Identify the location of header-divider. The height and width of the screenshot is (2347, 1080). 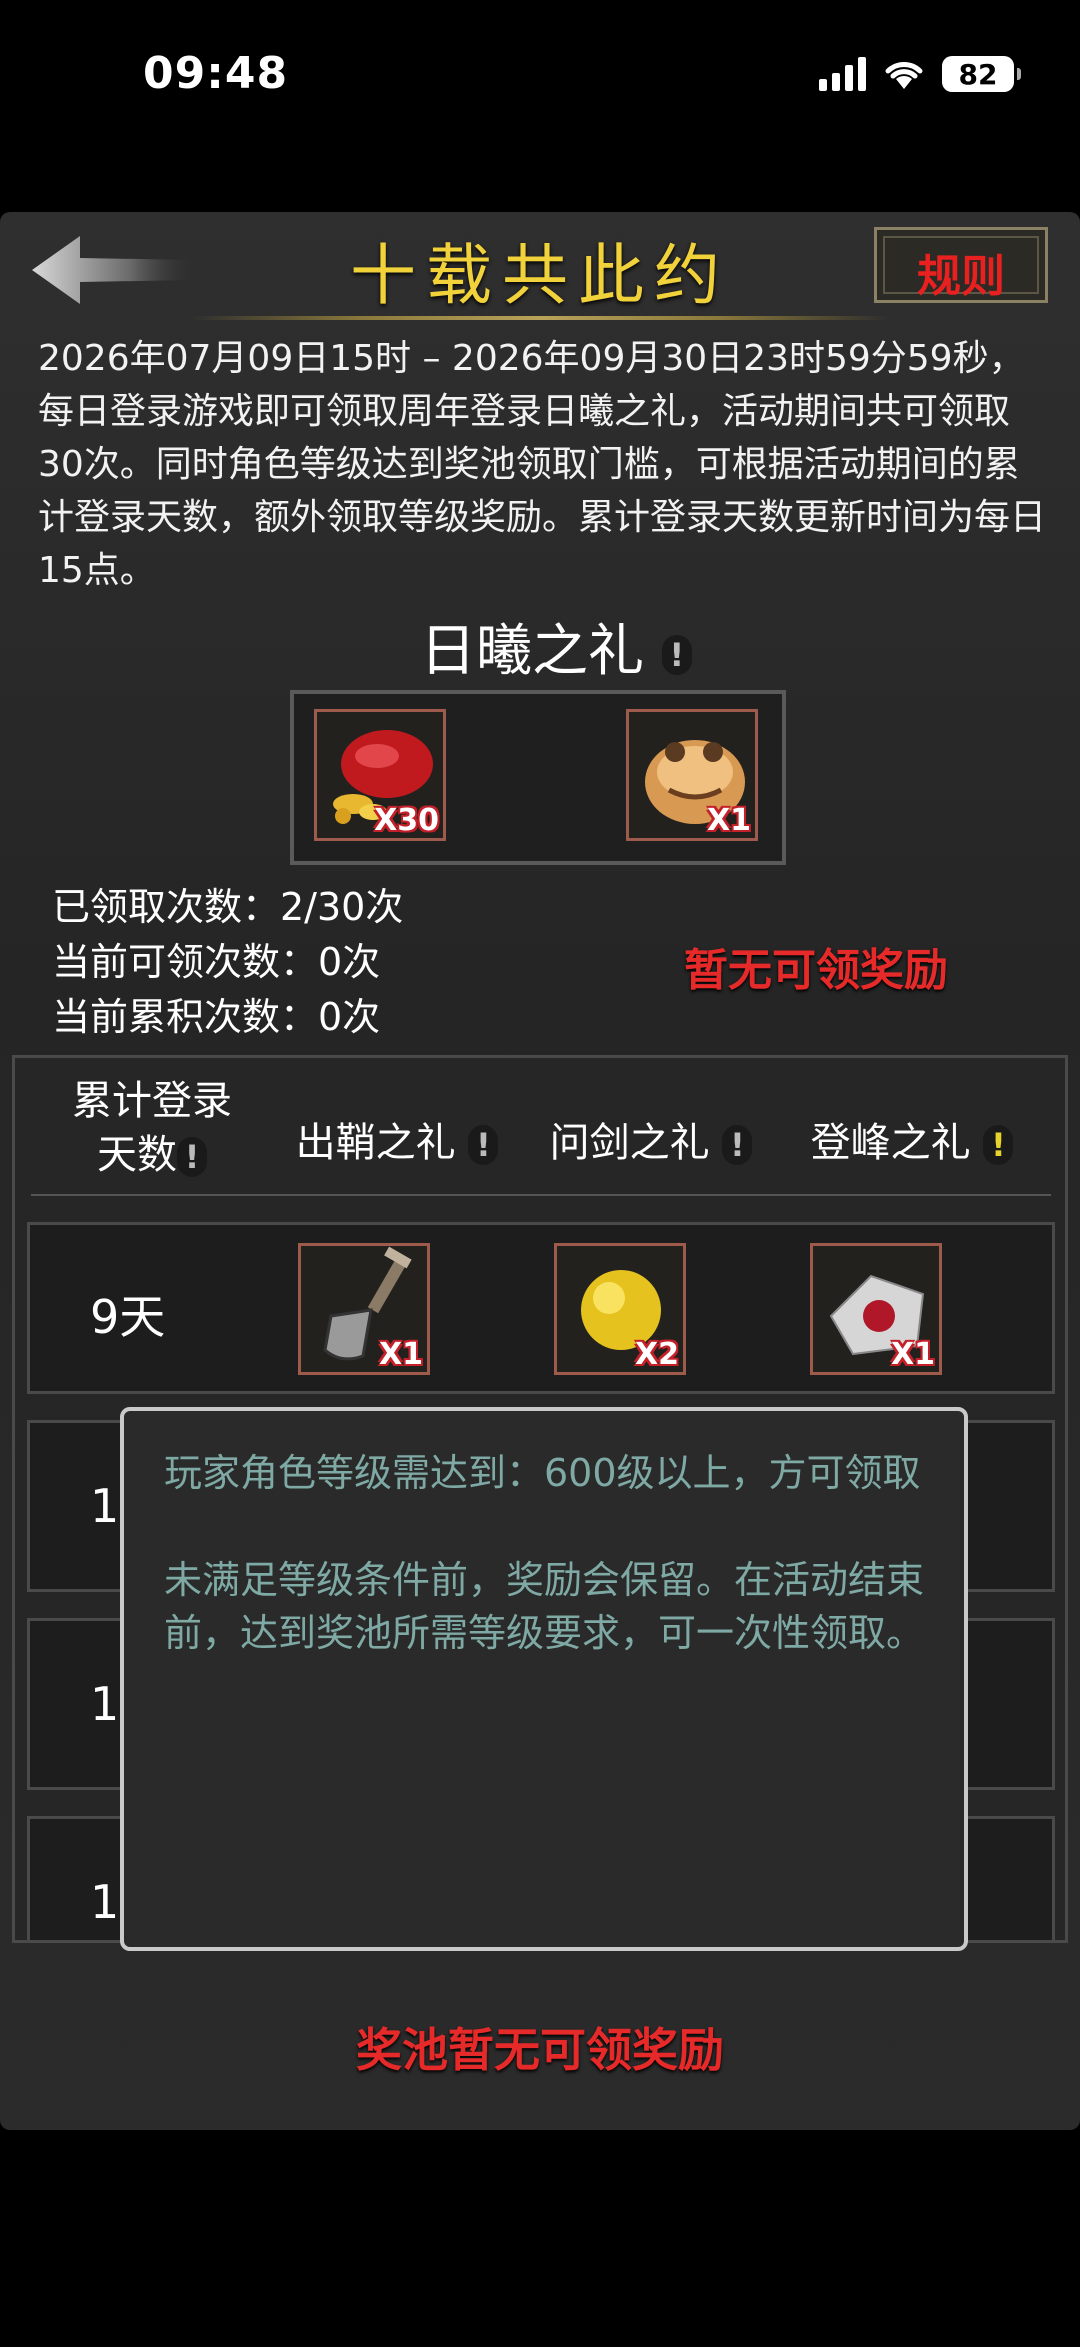
(541, 1195).